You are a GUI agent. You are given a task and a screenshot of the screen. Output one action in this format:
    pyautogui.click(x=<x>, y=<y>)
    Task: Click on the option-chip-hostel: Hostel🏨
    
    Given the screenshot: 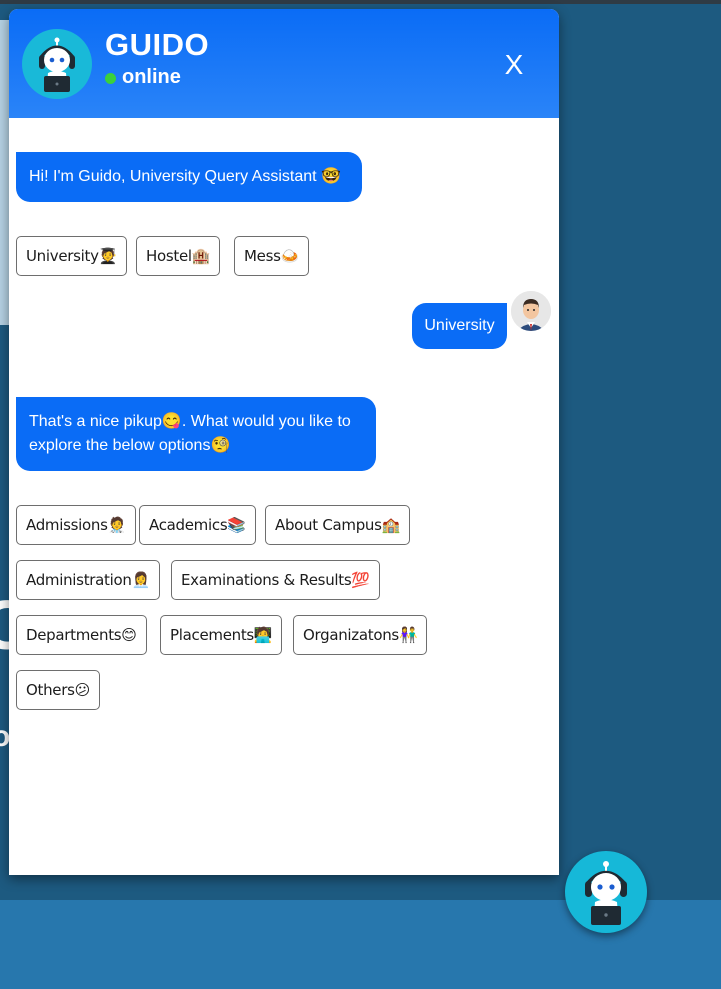 What is the action you would take?
    pyautogui.click(x=178, y=256)
    